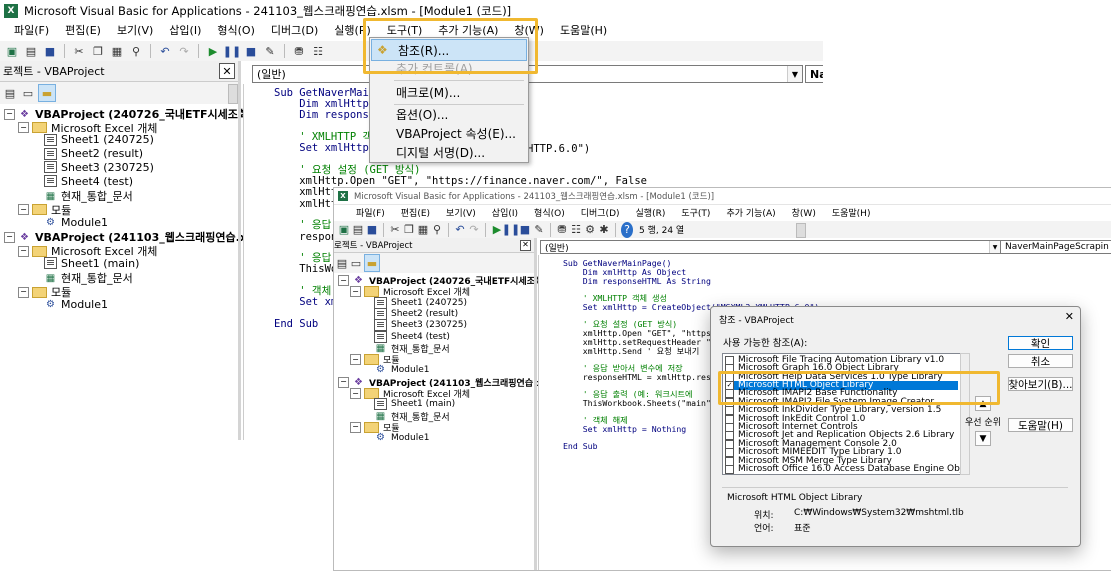 This screenshot has height=571, width=1111. I want to click on back-menu-item: 삽입(I), so click(185, 30).